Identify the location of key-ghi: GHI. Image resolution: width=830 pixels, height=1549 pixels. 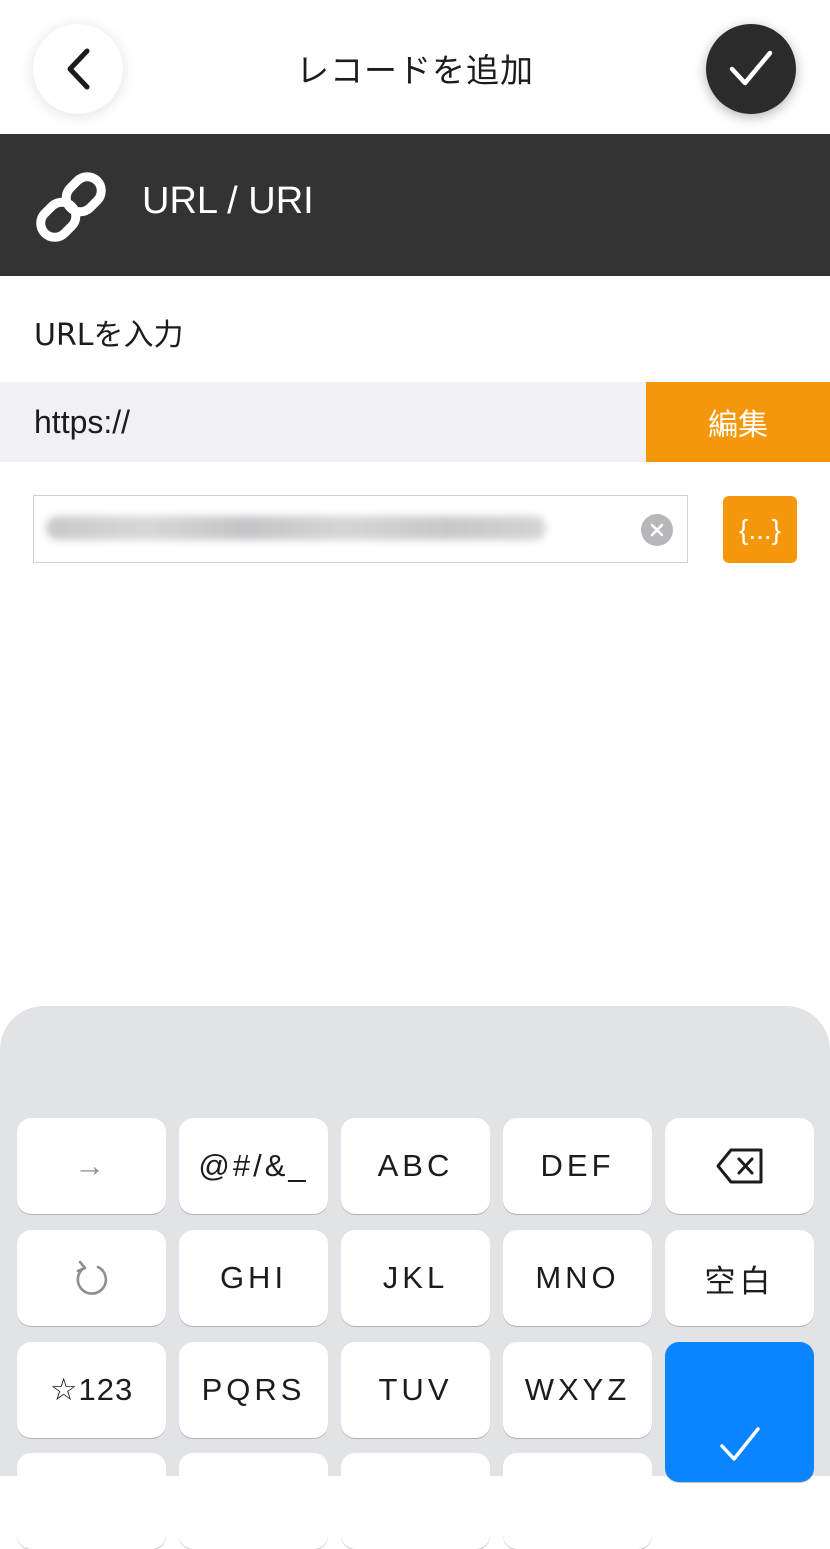
(253, 1278).